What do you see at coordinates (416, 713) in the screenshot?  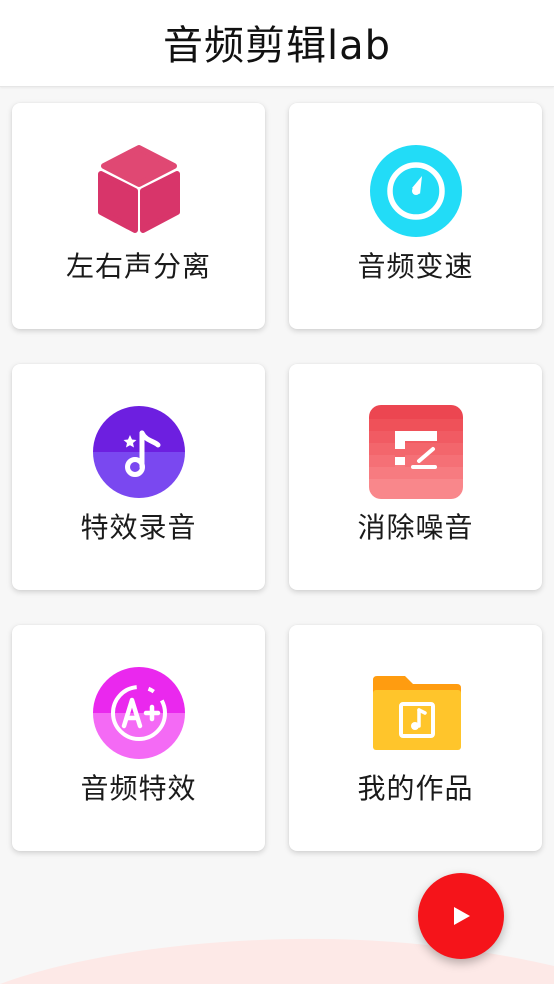 I see `music-folder-icon` at bounding box center [416, 713].